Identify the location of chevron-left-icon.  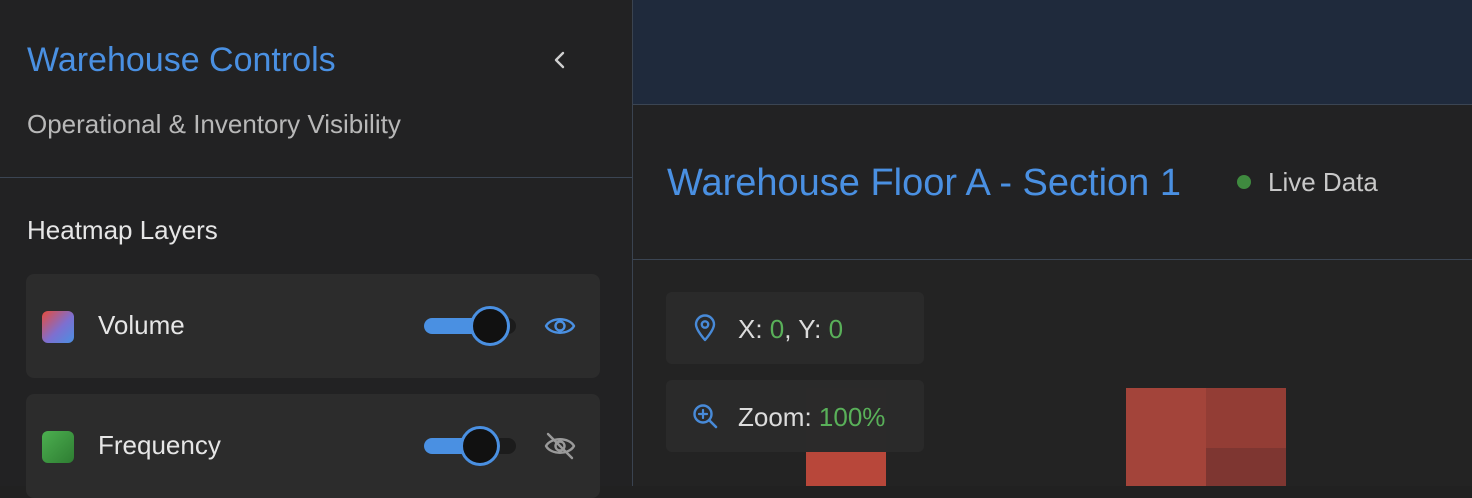
(560, 60).